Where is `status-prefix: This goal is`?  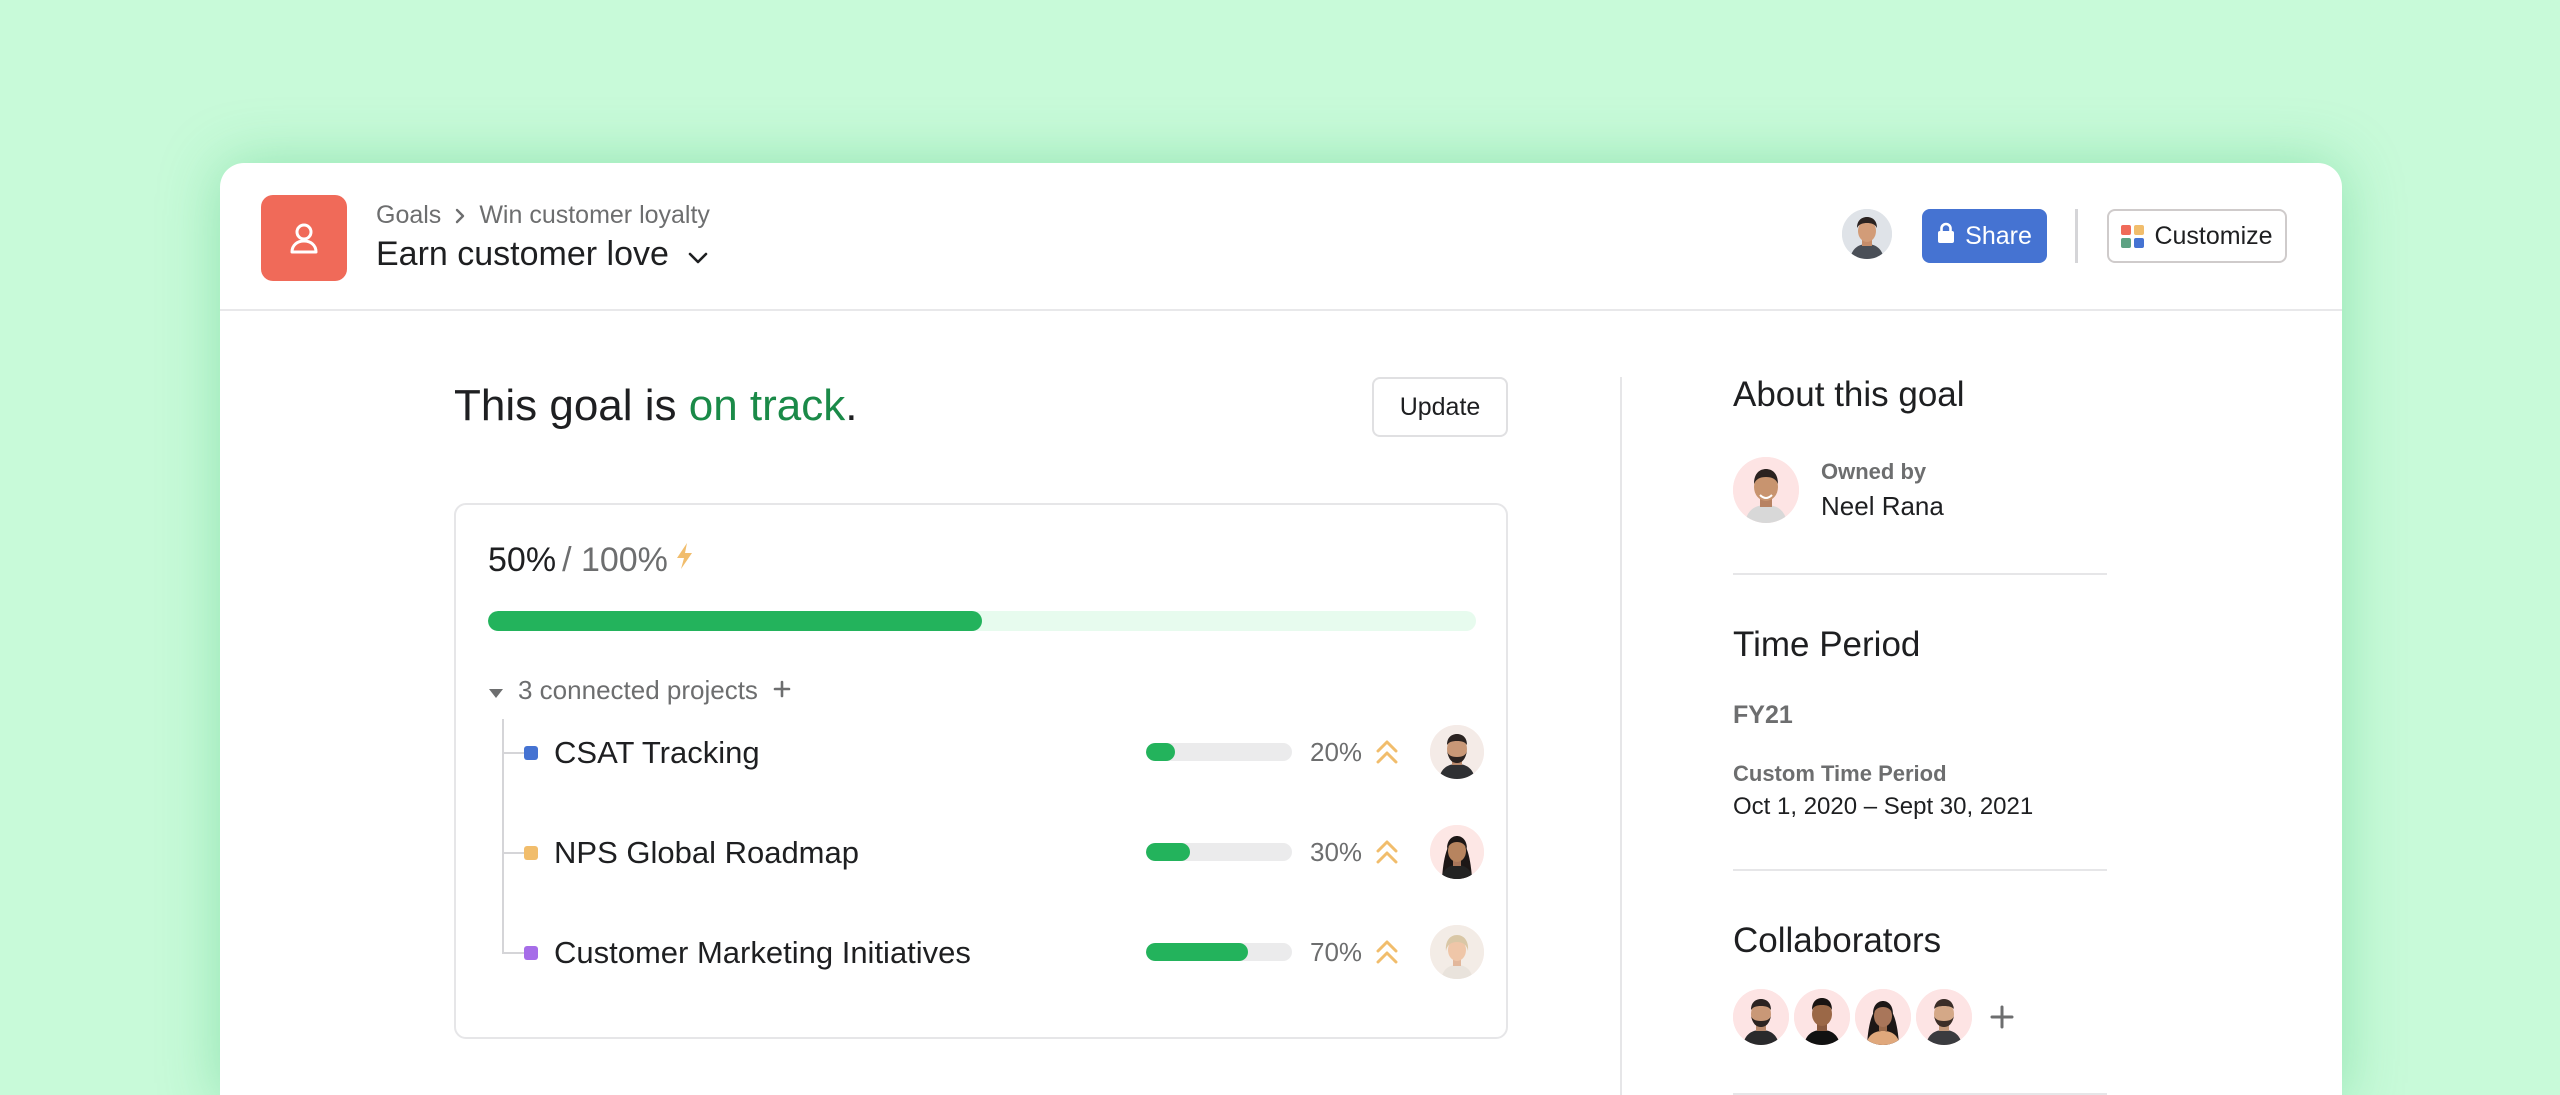 status-prefix: This goal is is located at coordinates (571, 405).